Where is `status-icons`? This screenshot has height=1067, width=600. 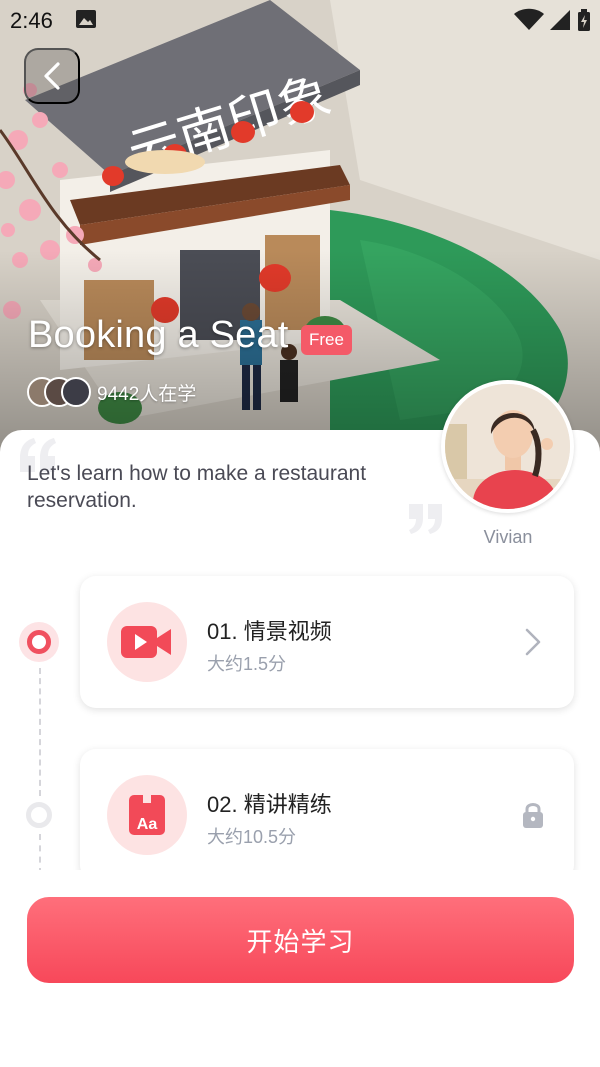 status-icons is located at coordinates (552, 19).